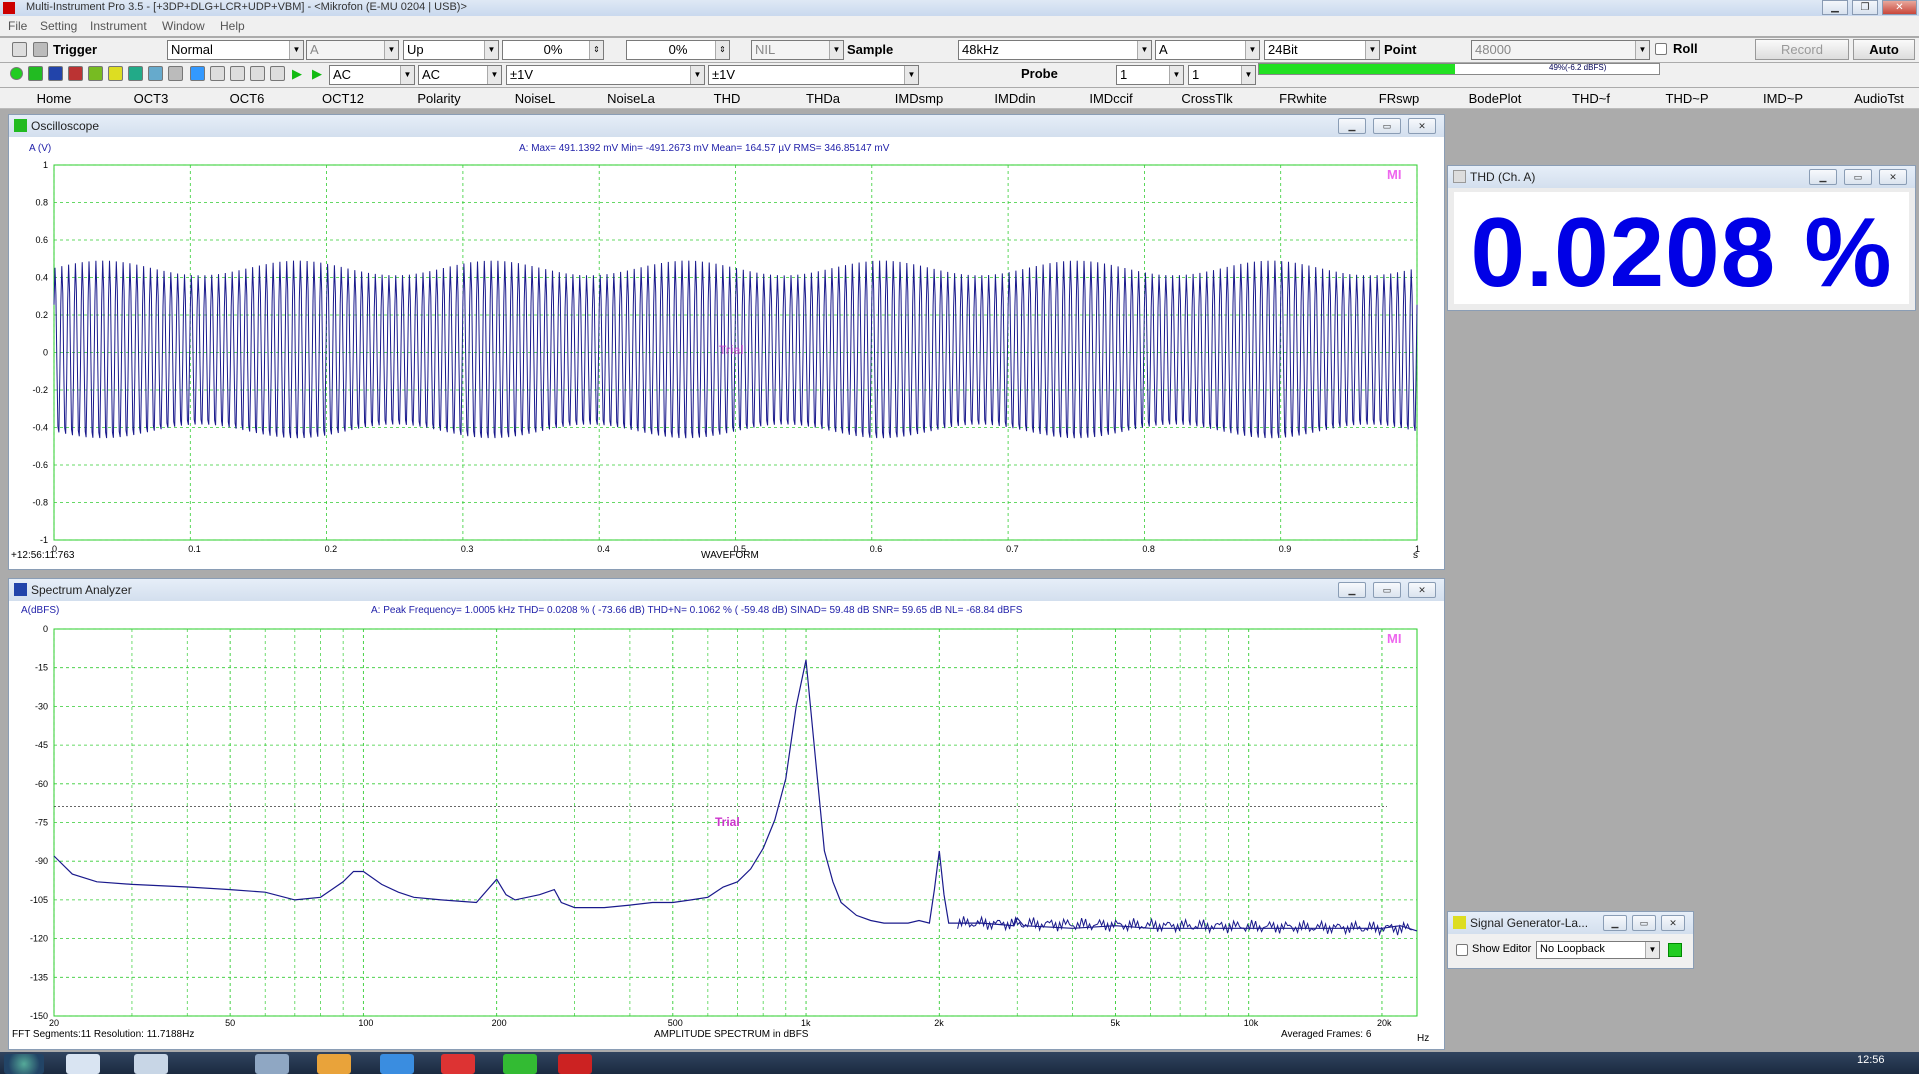  I want to click on calibration-icon, so click(155, 73).